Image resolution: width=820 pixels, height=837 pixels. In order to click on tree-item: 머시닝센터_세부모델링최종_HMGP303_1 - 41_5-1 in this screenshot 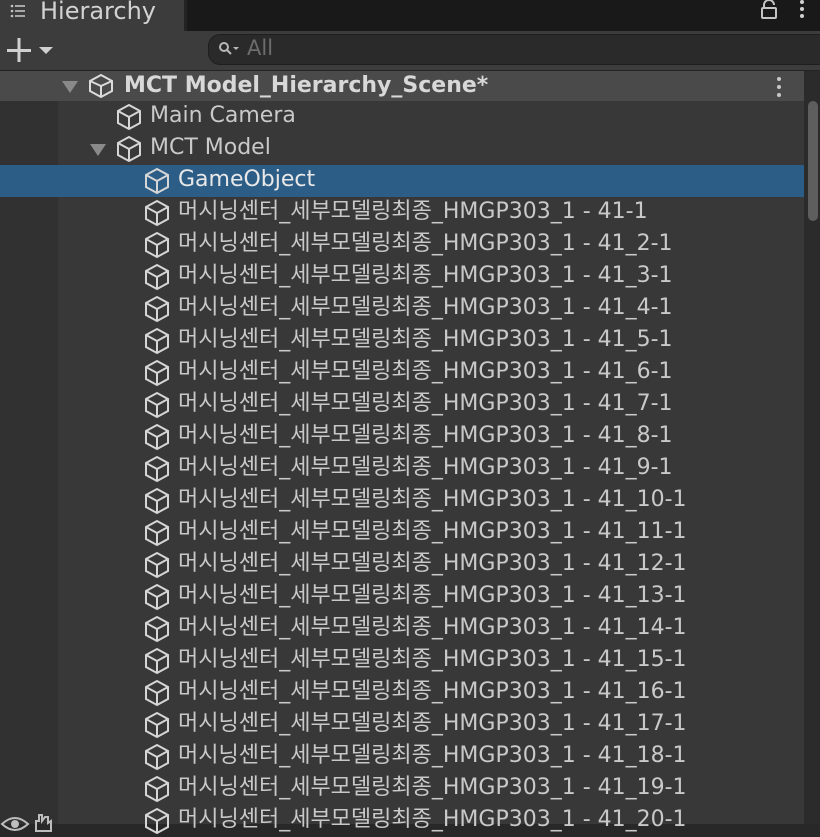, I will do `click(402, 341)`.